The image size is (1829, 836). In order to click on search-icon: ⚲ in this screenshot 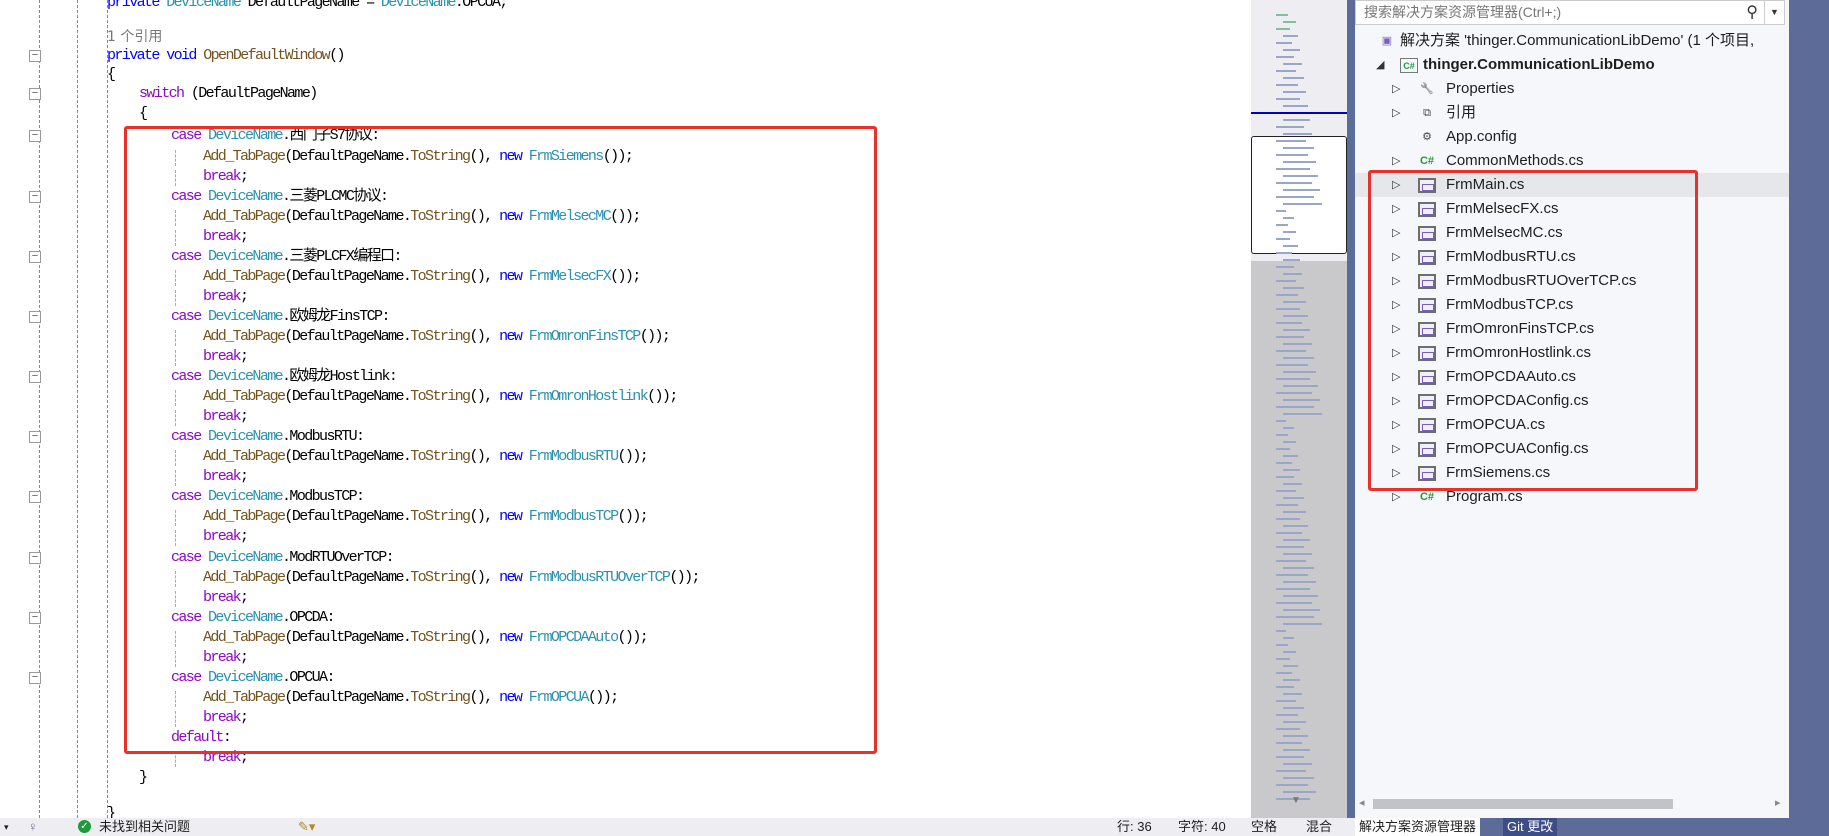, I will do `click(1752, 12)`.